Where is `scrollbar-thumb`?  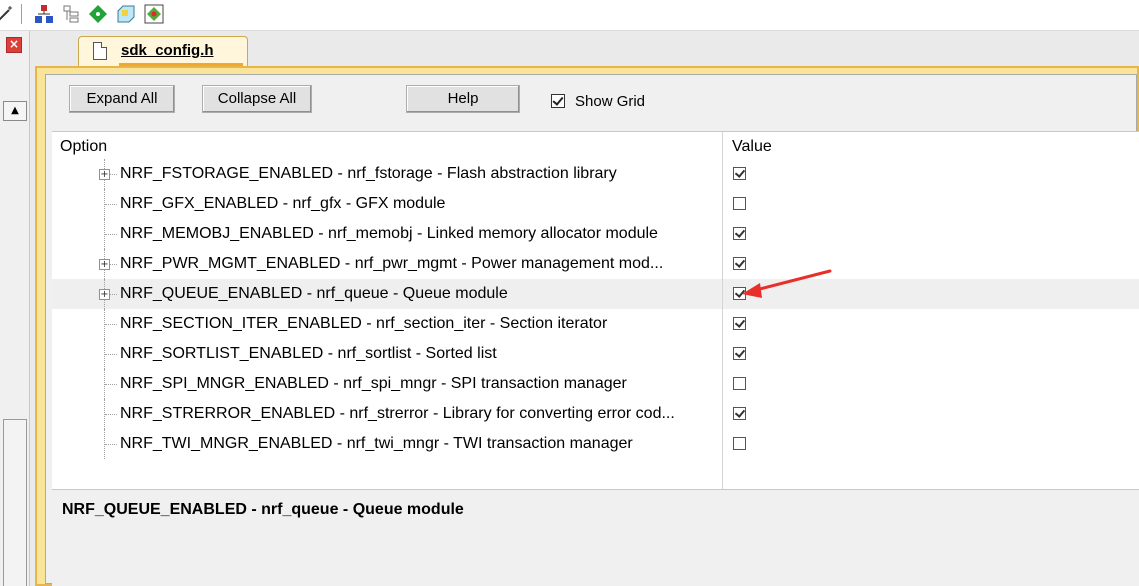 scrollbar-thumb is located at coordinates (15, 502).